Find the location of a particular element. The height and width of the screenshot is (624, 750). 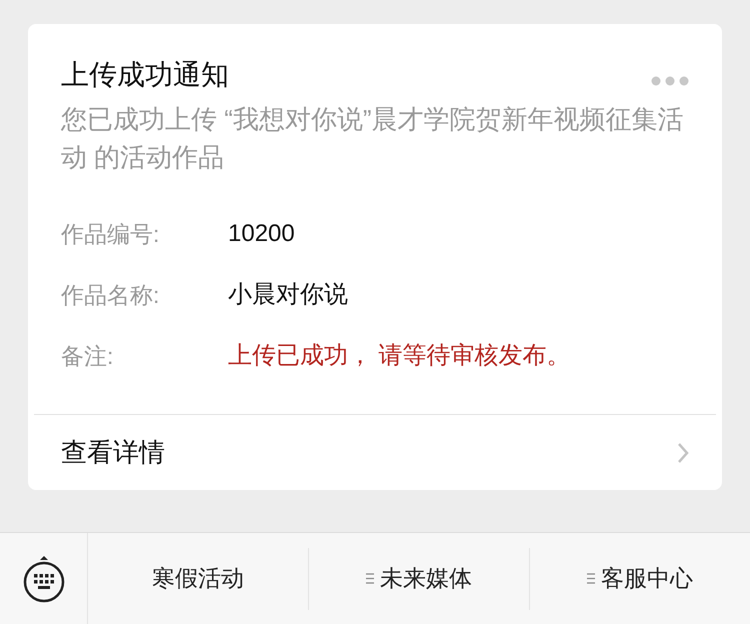

menu-item: 未来媒体 is located at coordinates (419, 579).